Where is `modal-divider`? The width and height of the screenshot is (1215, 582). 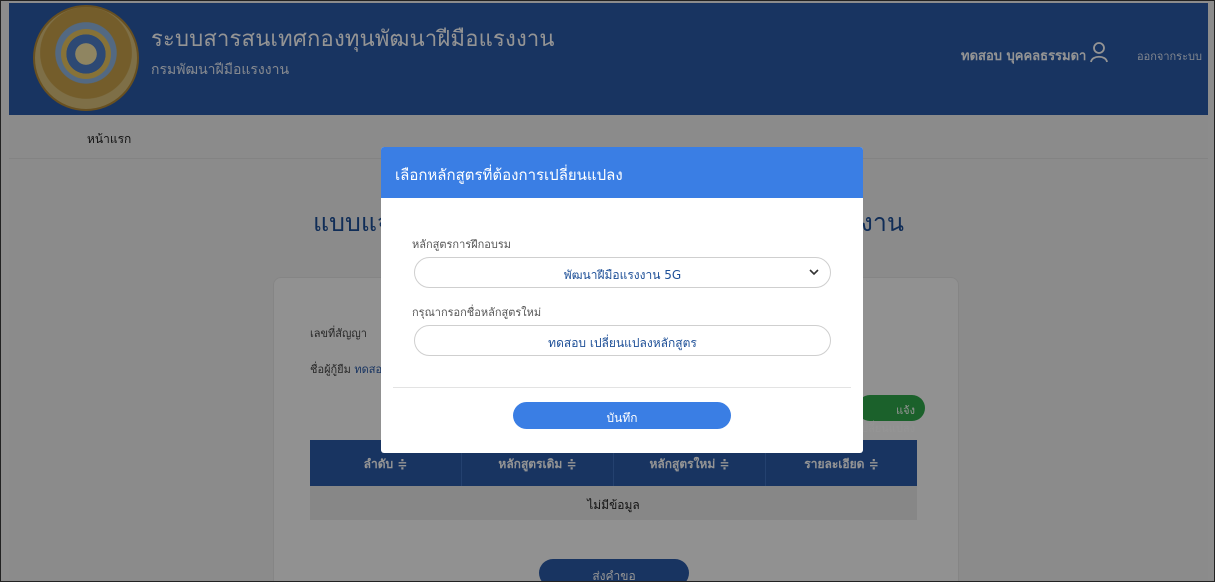
modal-divider is located at coordinates (622, 387).